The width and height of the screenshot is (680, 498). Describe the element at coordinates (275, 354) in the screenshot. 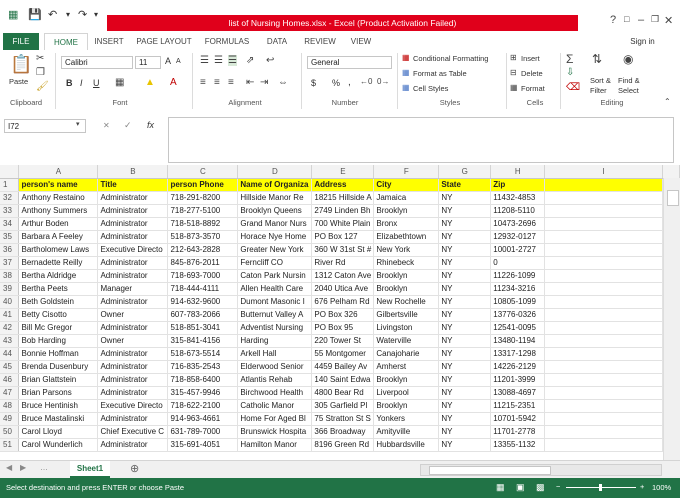

I see `cell-d: Arkell Hall` at that location.